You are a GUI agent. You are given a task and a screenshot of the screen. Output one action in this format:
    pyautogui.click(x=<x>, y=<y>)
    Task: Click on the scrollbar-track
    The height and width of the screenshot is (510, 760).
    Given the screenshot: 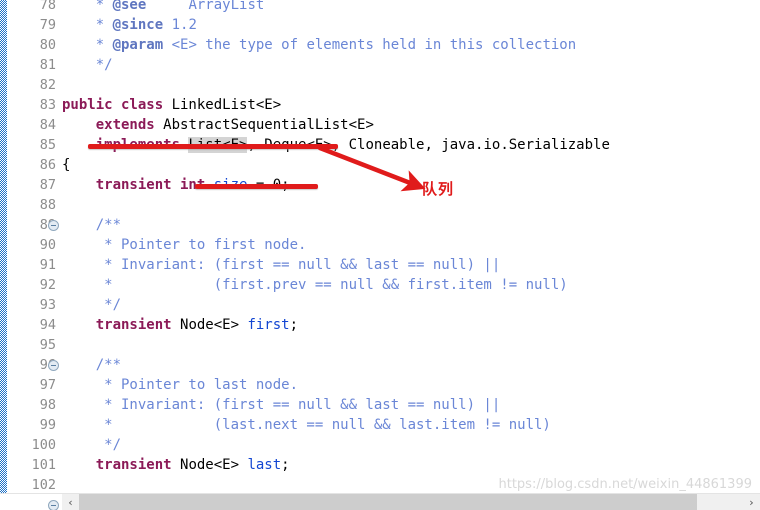 What is the action you would take?
    pyautogui.click(x=411, y=502)
    